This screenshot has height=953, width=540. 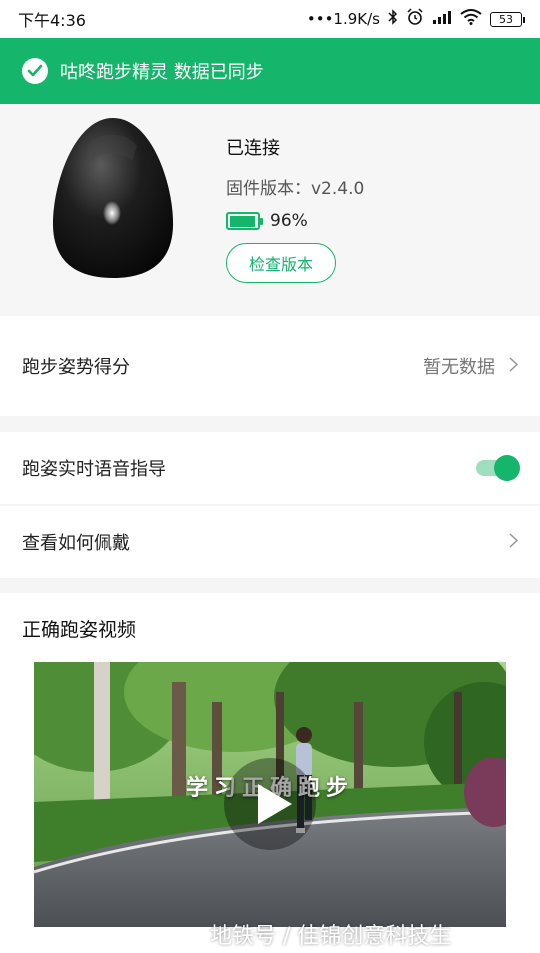 I want to click on how-to-wear-label: 查看如何佩戴, so click(x=76, y=543).